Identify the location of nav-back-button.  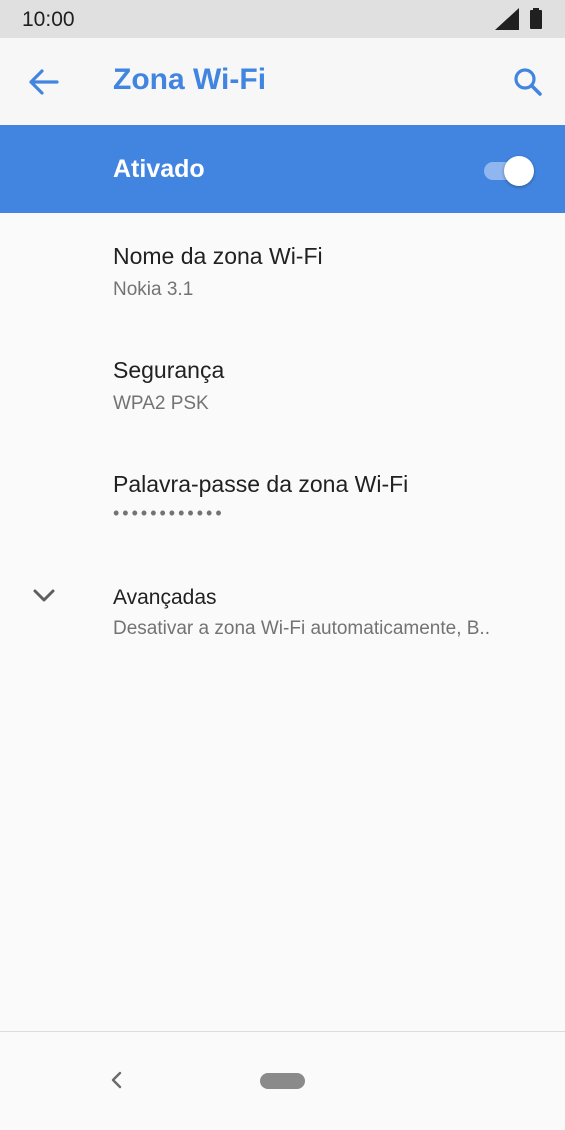
(116, 1080).